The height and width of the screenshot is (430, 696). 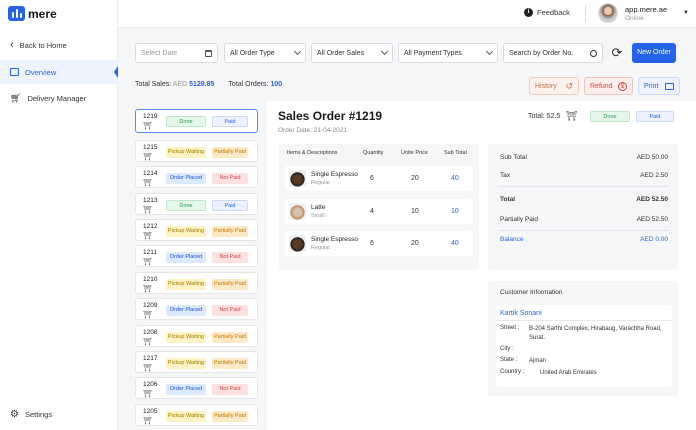 I want to click on order-total: Total: 52.5, so click(x=544, y=116).